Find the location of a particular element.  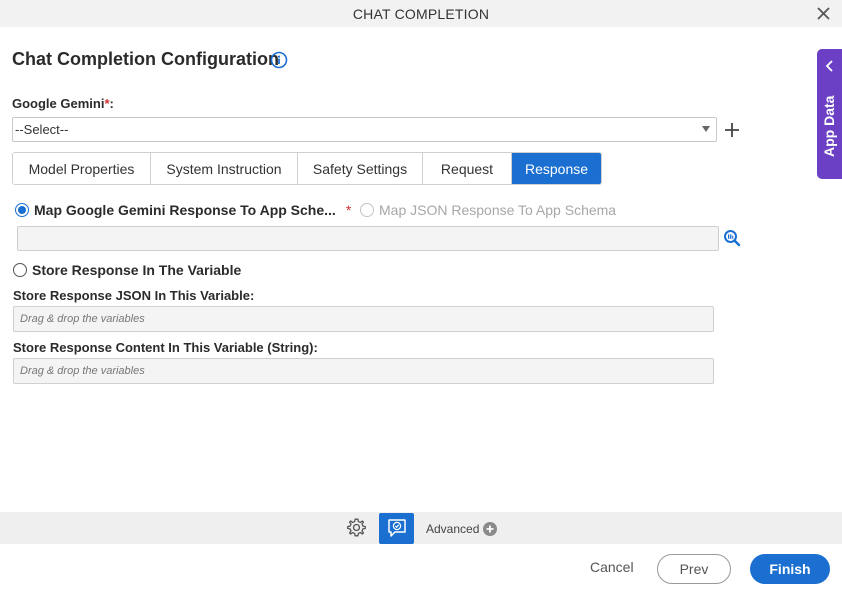

cancel-button: Cancel is located at coordinates (612, 567).